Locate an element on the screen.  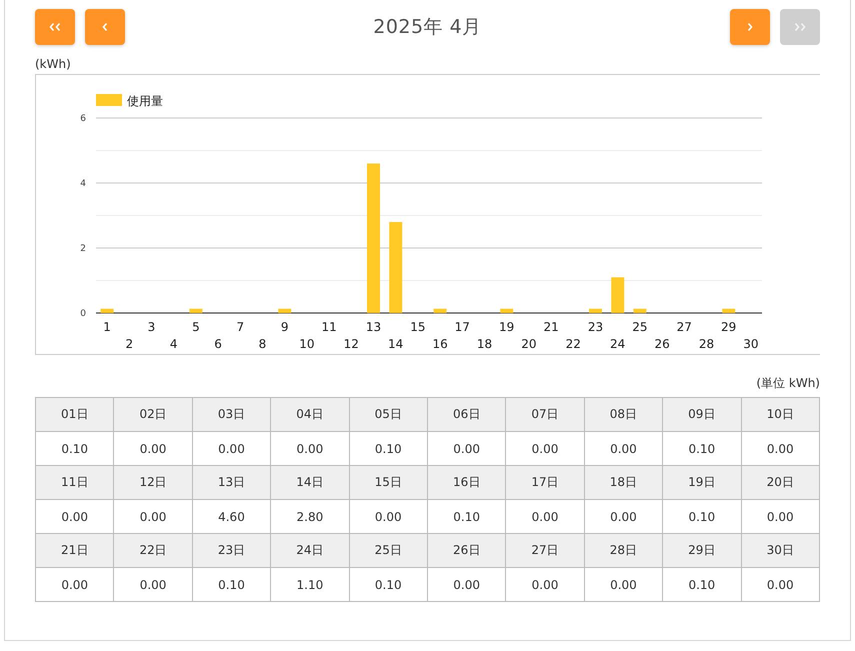
x-tick-label: 2 is located at coordinates (129, 344).